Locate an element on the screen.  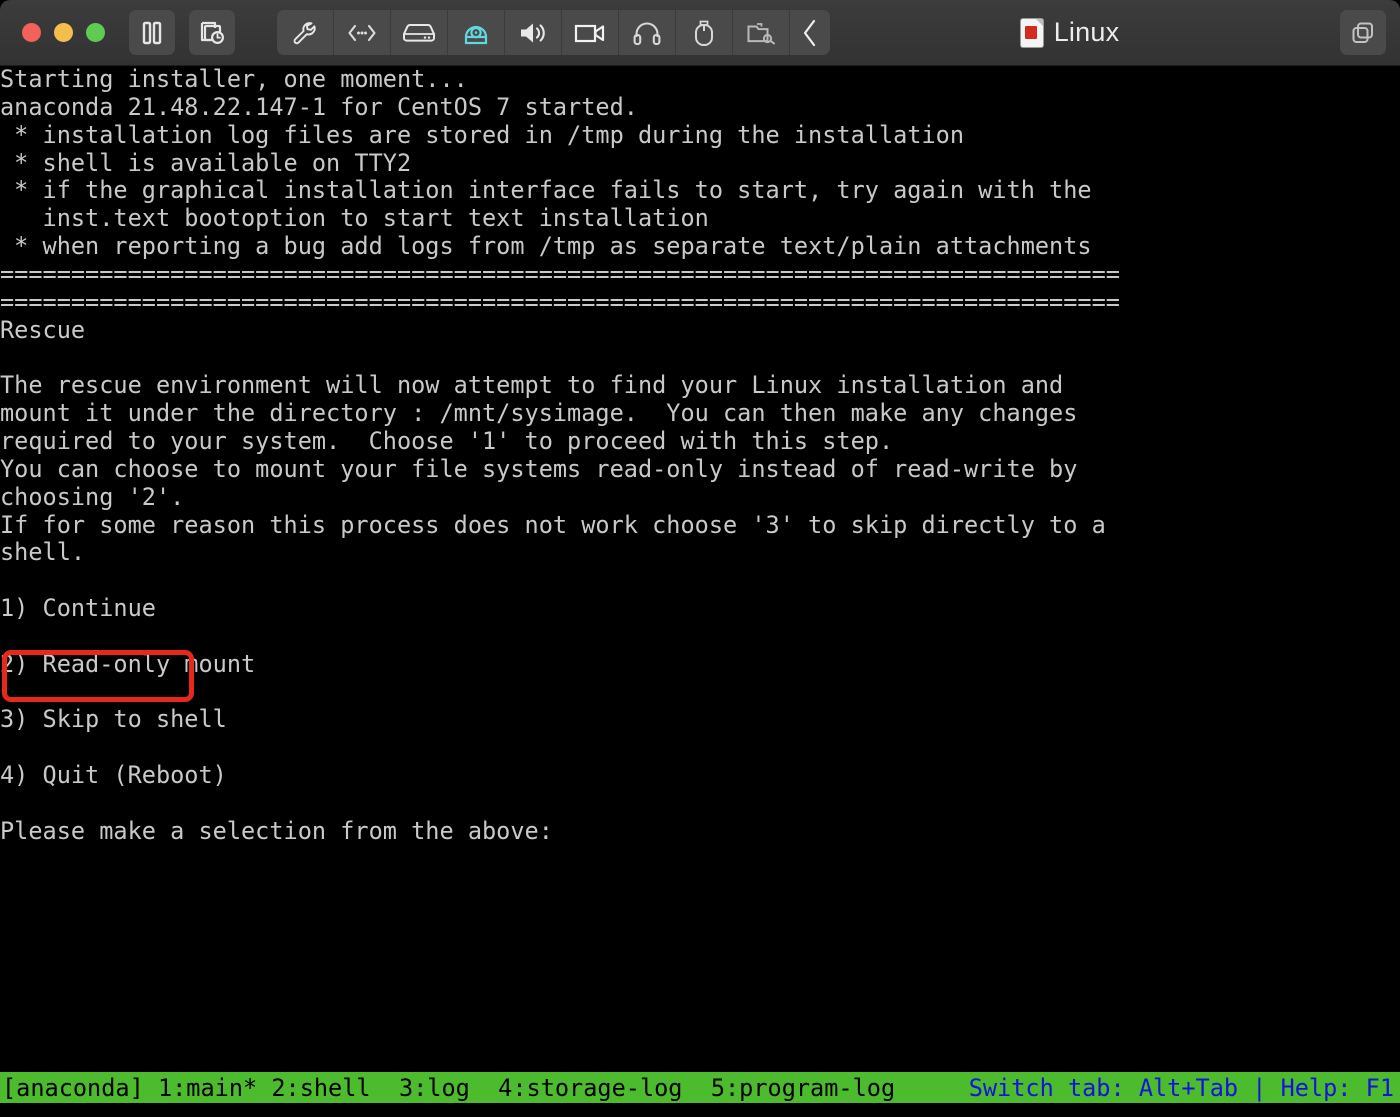
camera-button is located at coordinates (590, 32).